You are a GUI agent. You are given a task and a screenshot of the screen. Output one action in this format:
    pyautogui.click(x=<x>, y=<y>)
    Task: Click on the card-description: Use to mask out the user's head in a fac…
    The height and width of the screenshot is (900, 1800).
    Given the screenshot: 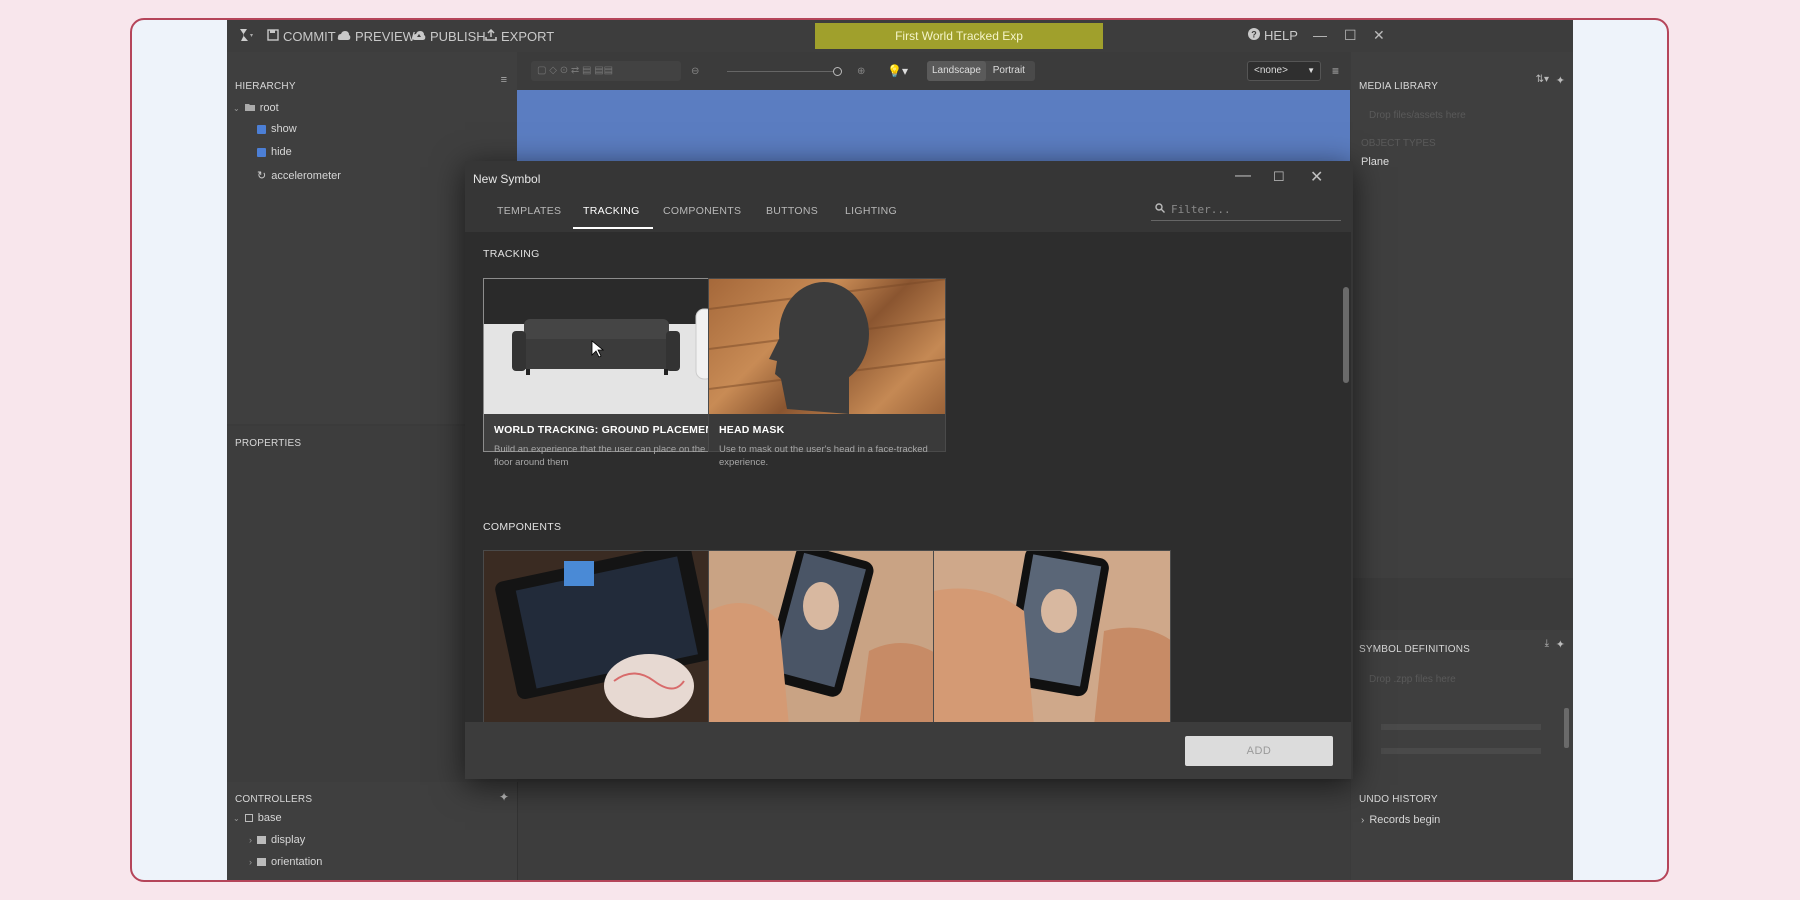 What is the action you would take?
    pyautogui.click(x=823, y=456)
    